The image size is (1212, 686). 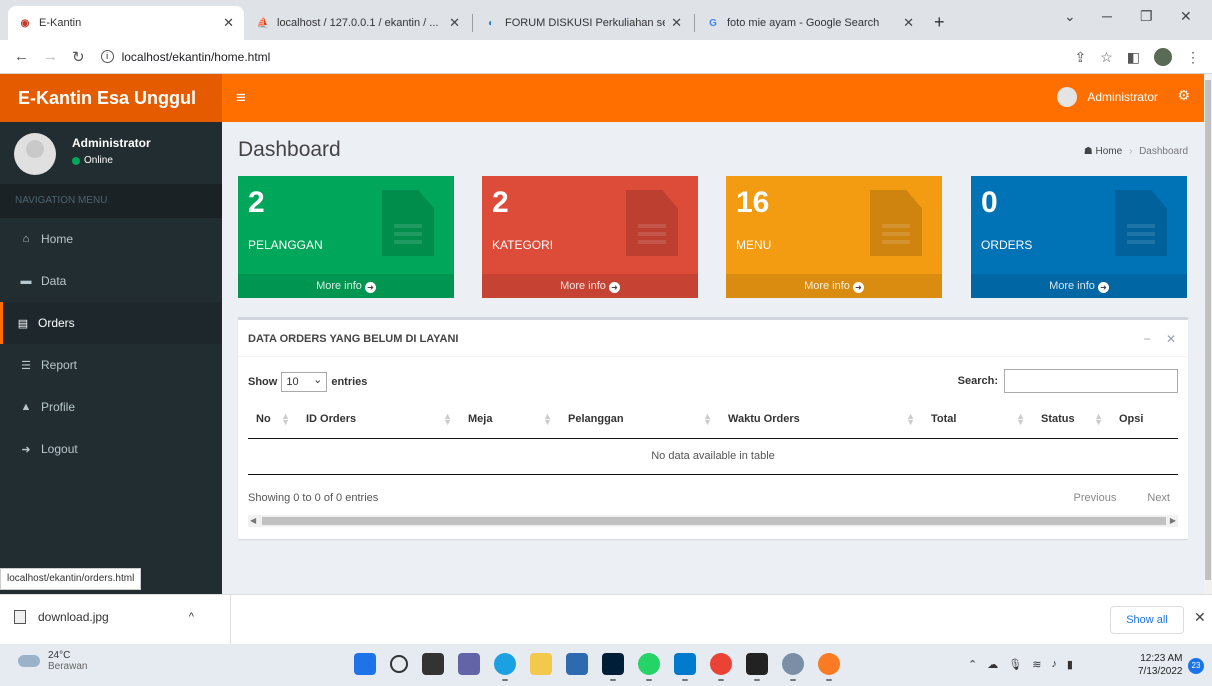 What do you see at coordinates (191, 617) in the screenshot?
I see `chevron-up-icon: ^` at bounding box center [191, 617].